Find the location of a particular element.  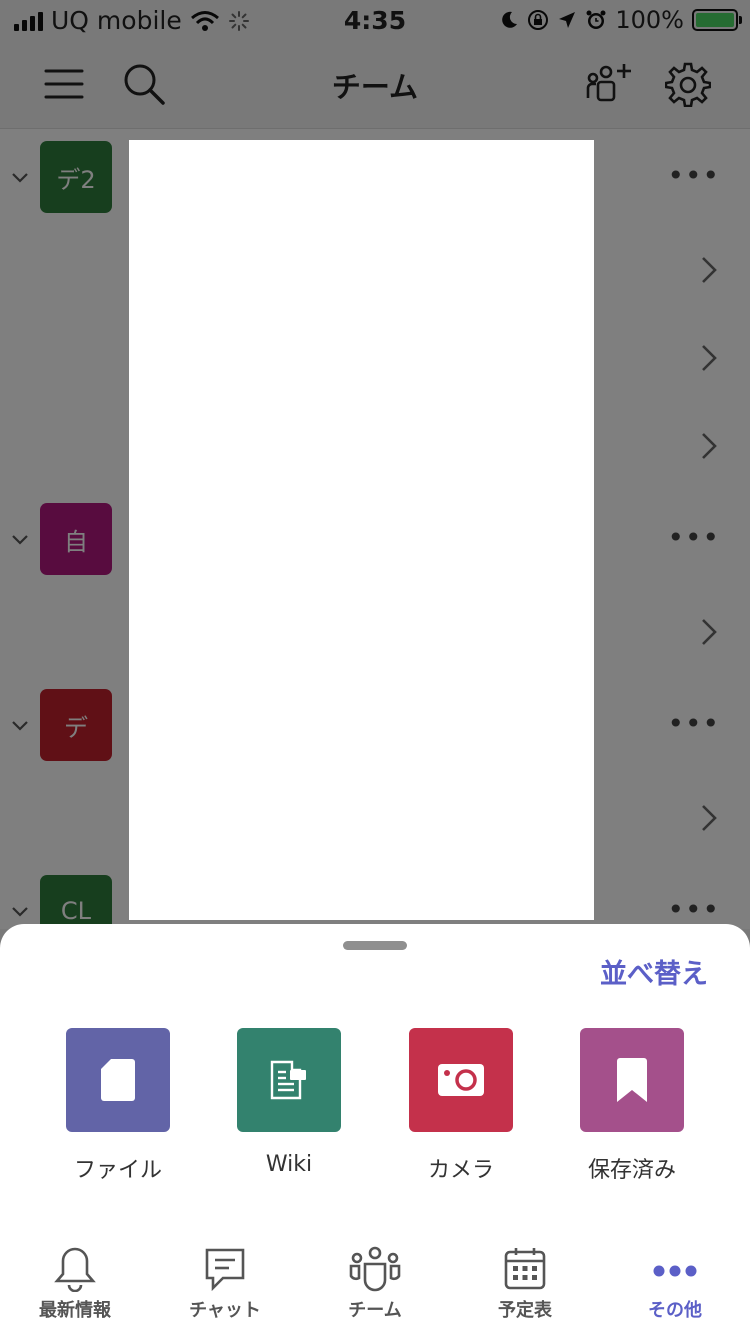

tab-more-label: その他 is located at coordinates (675, 1310).